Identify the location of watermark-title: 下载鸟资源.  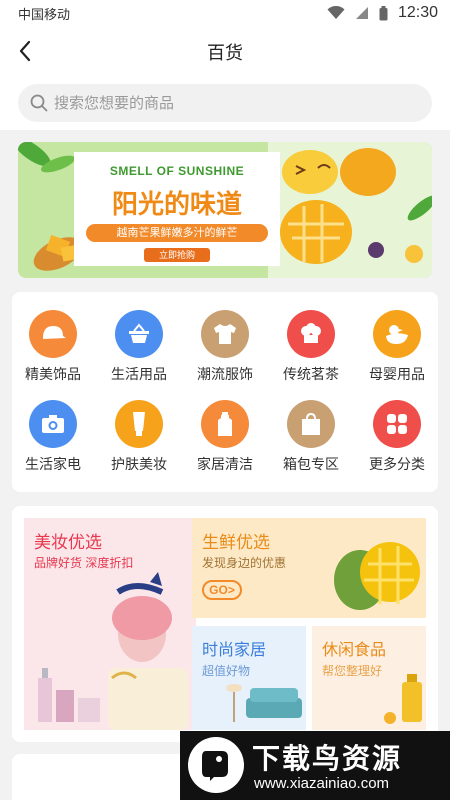
(327, 758).